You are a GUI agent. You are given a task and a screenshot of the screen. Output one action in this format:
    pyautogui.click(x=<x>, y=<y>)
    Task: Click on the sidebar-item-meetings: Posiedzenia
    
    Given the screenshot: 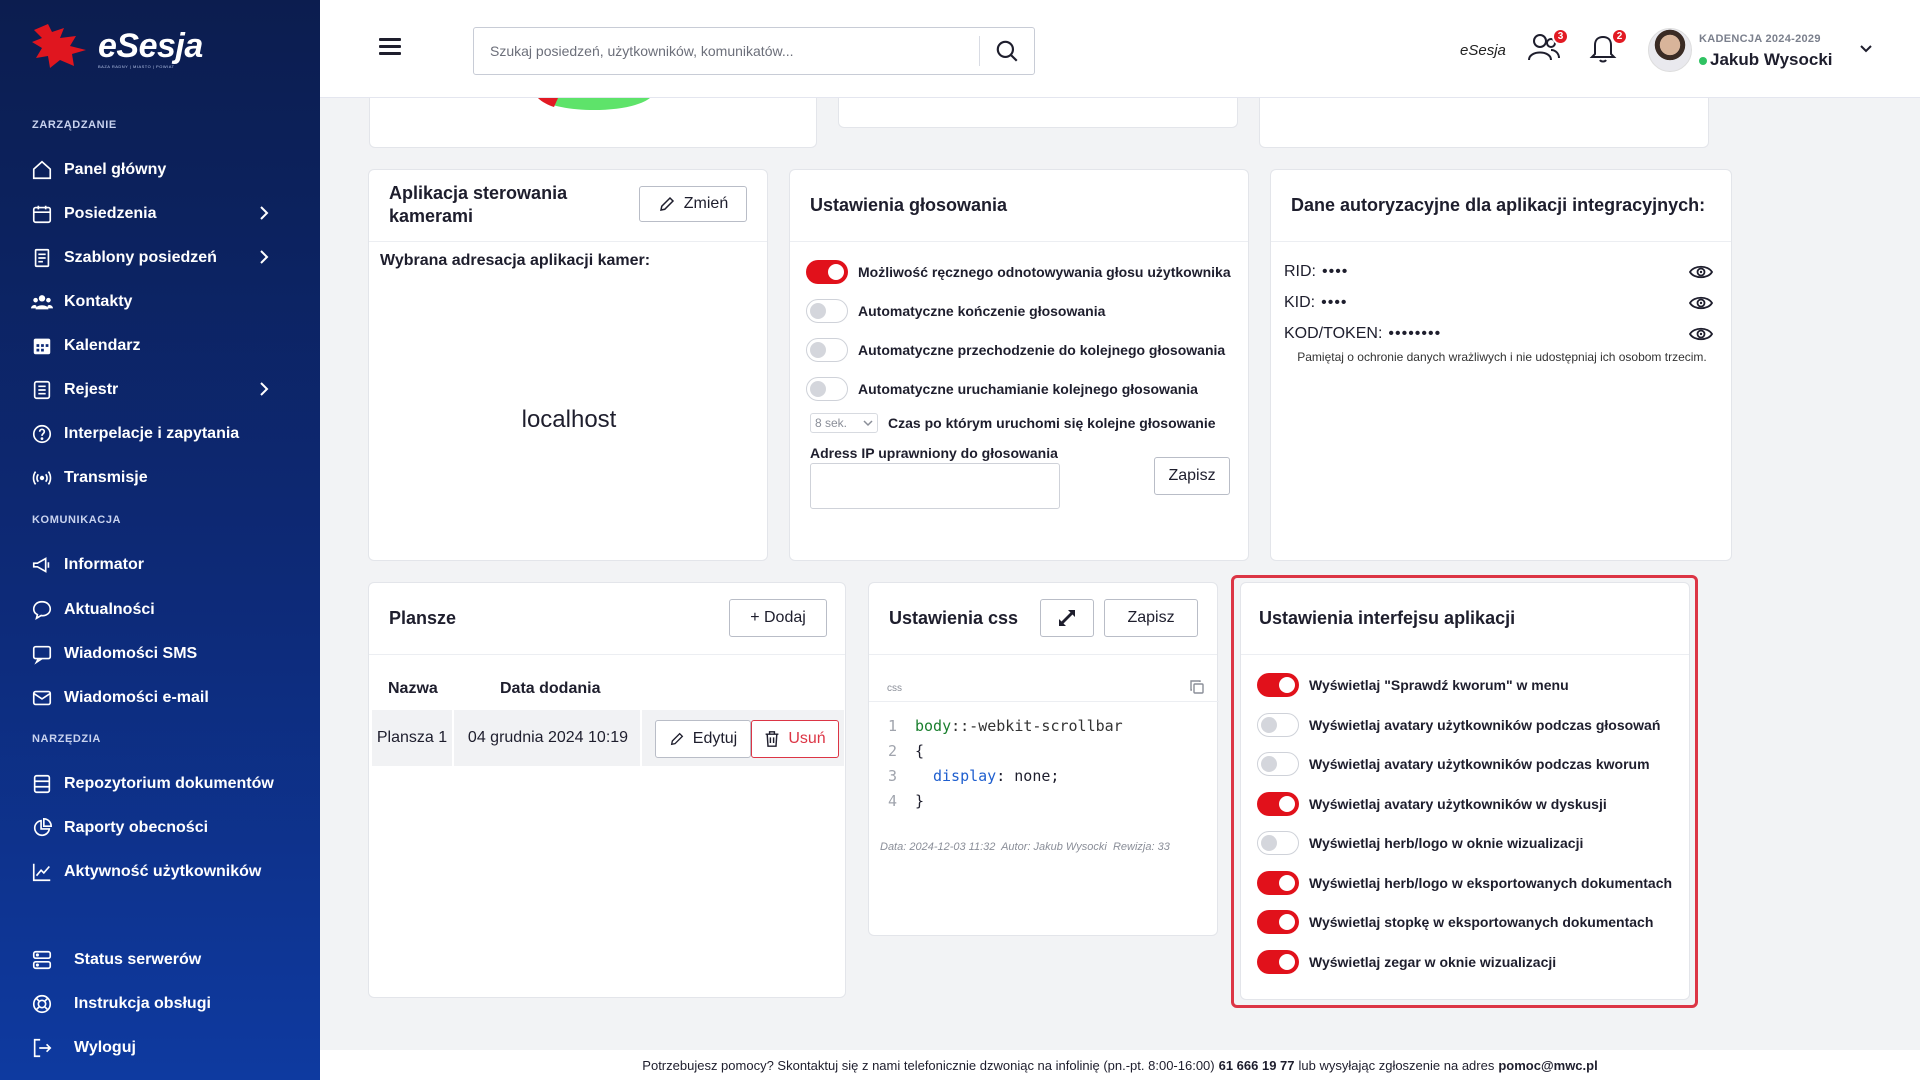 What is the action you would take?
    pyautogui.click(x=165, y=214)
    